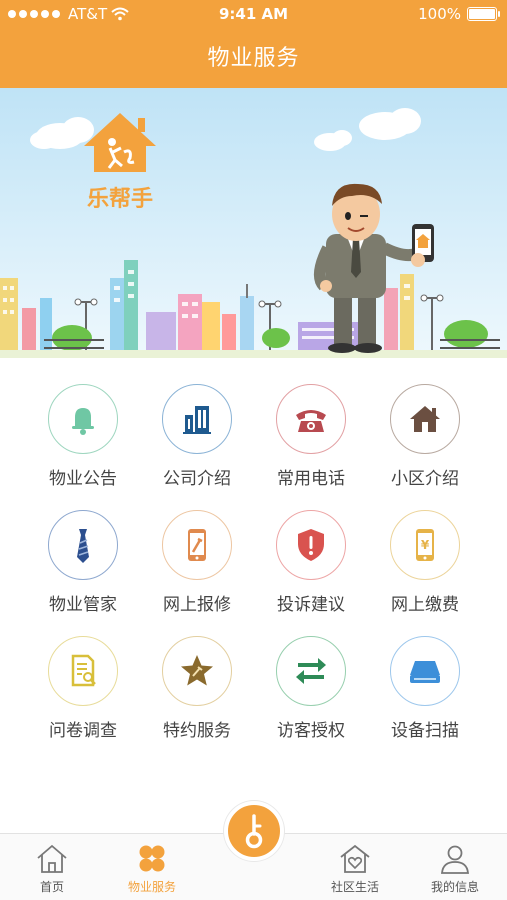  What do you see at coordinates (425, 684) in the screenshot?
I see `service-device-scan: 设备扫描` at bounding box center [425, 684].